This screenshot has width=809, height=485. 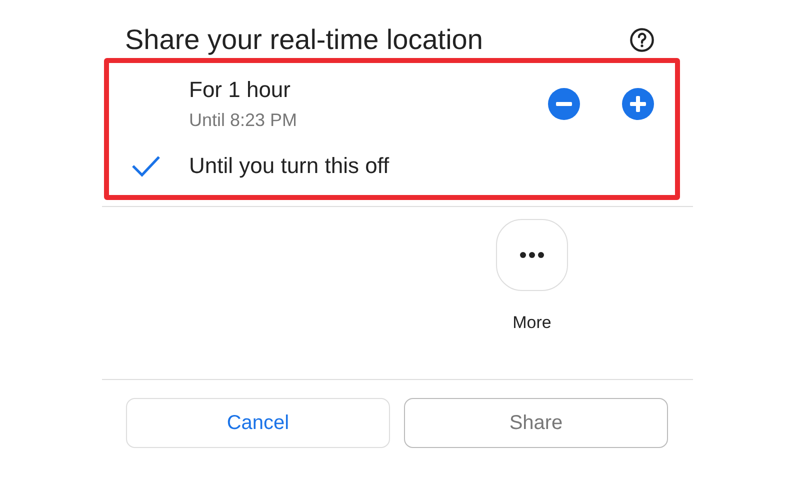 I want to click on cancel-button: Cancel, so click(x=258, y=423).